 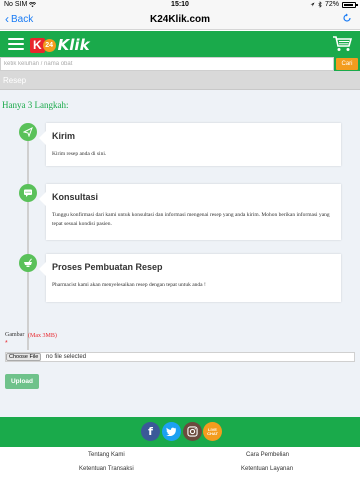 I want to click on status-bar: No SIM 15:10 72%, so click(x=180, y=5).